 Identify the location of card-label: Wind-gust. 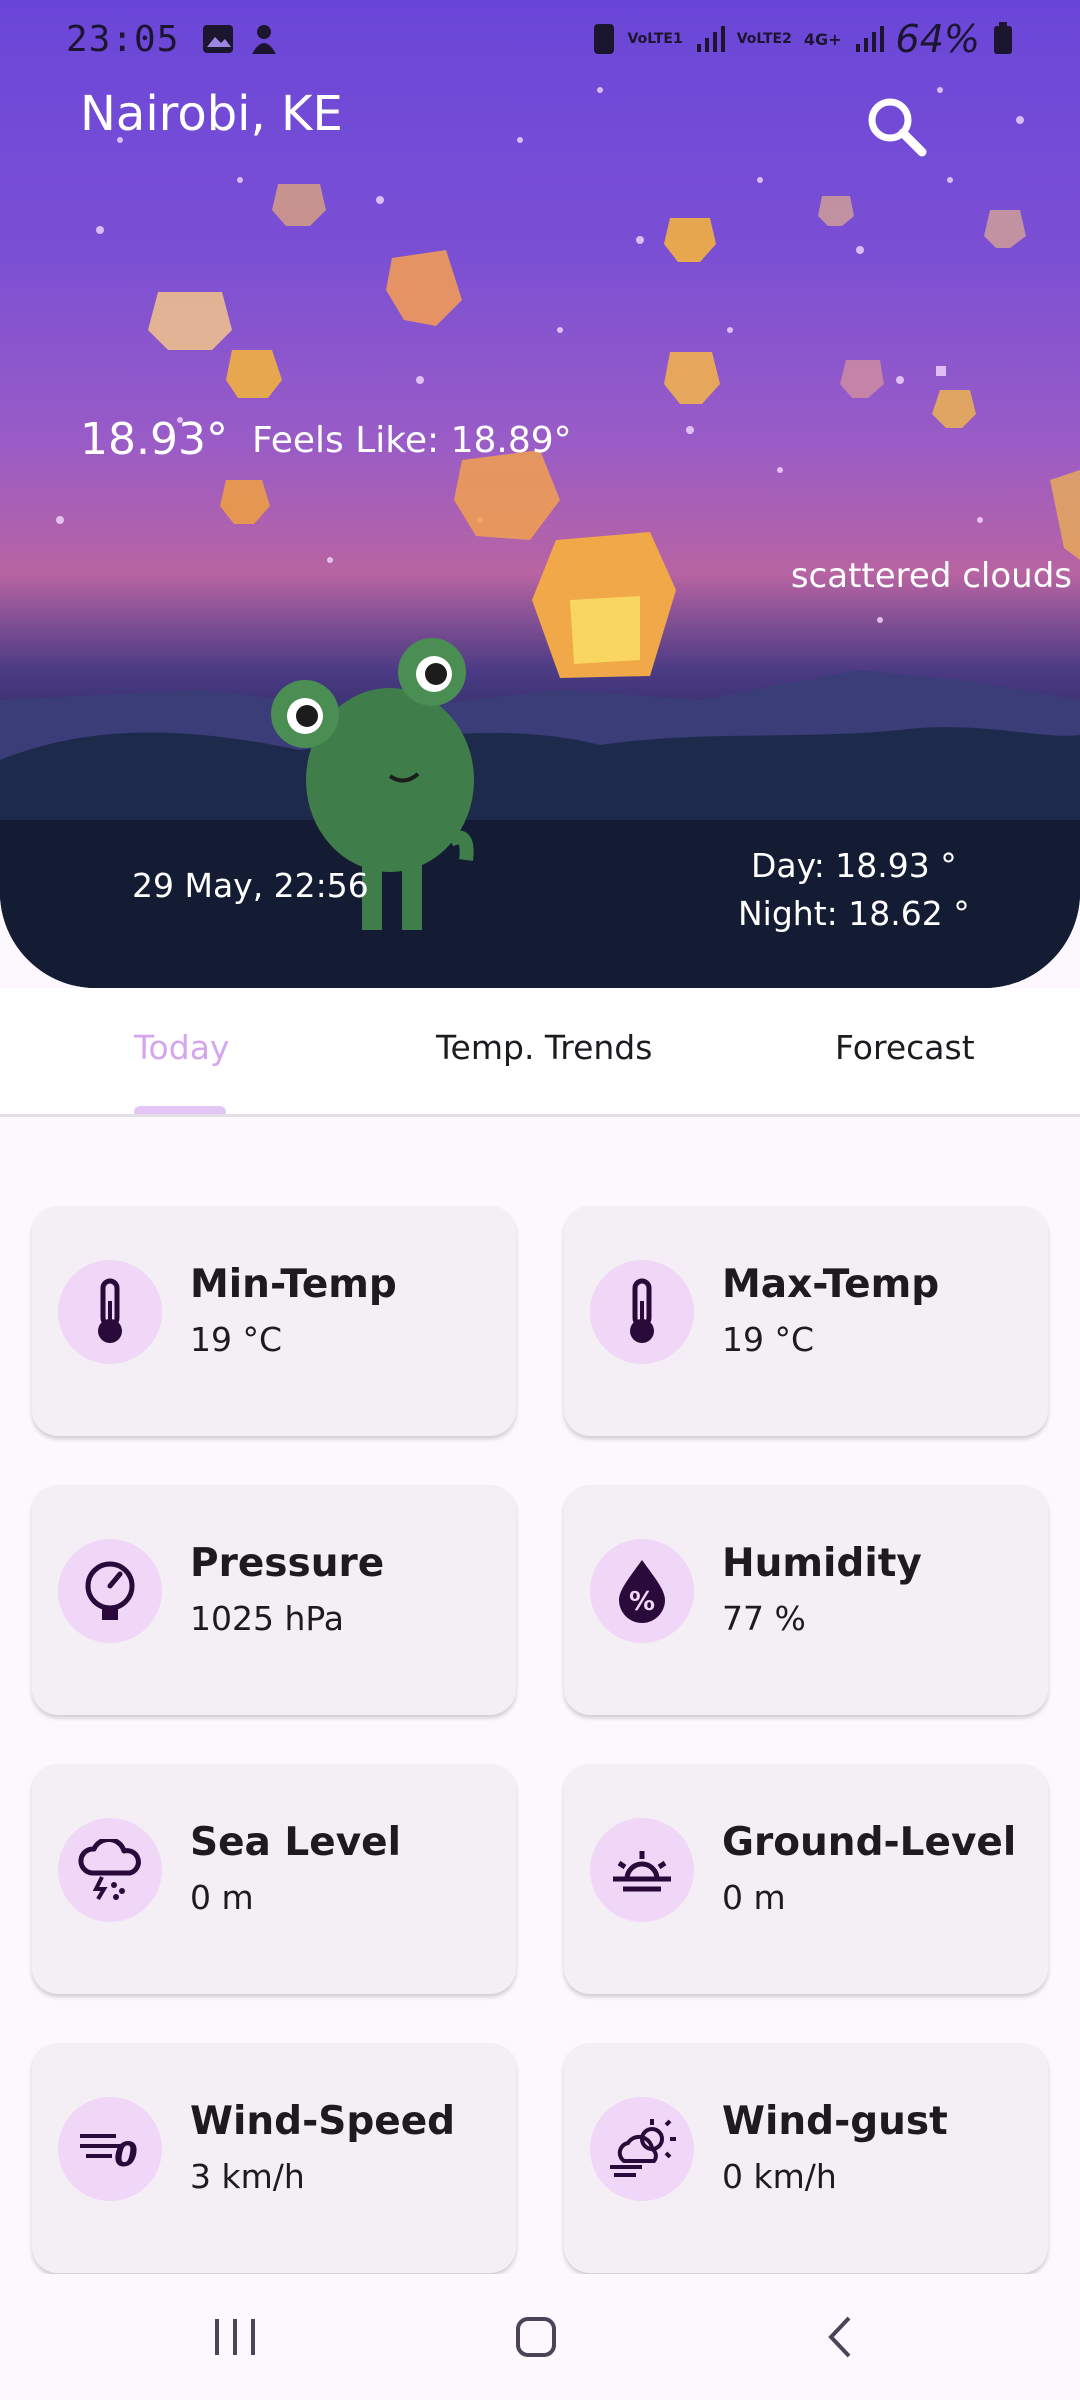
(835, 2121).